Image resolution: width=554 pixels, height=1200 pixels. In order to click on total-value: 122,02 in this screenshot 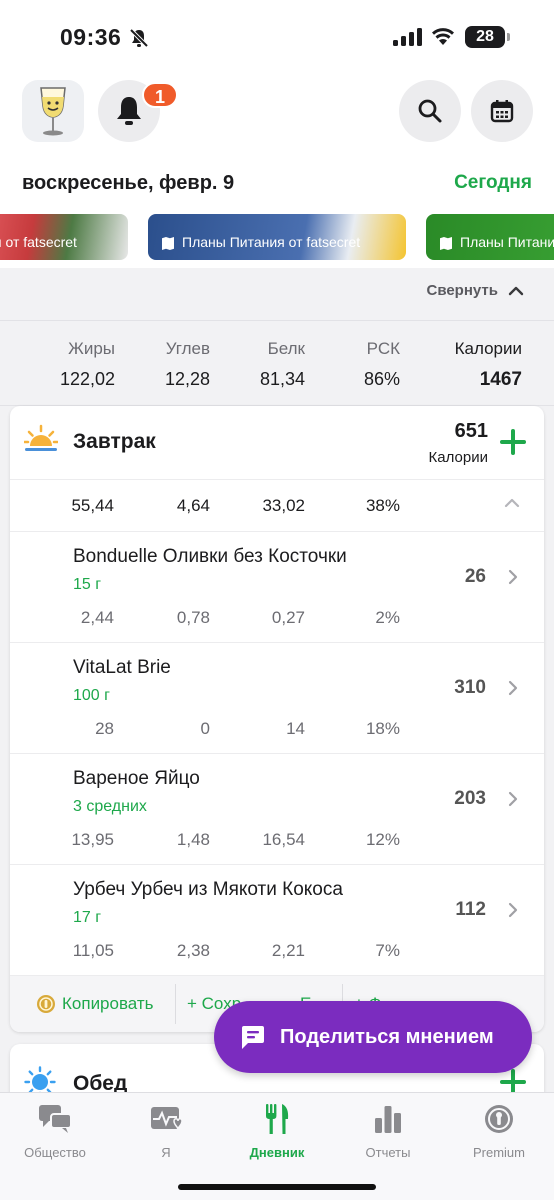, I will do `click(87, 379)`.